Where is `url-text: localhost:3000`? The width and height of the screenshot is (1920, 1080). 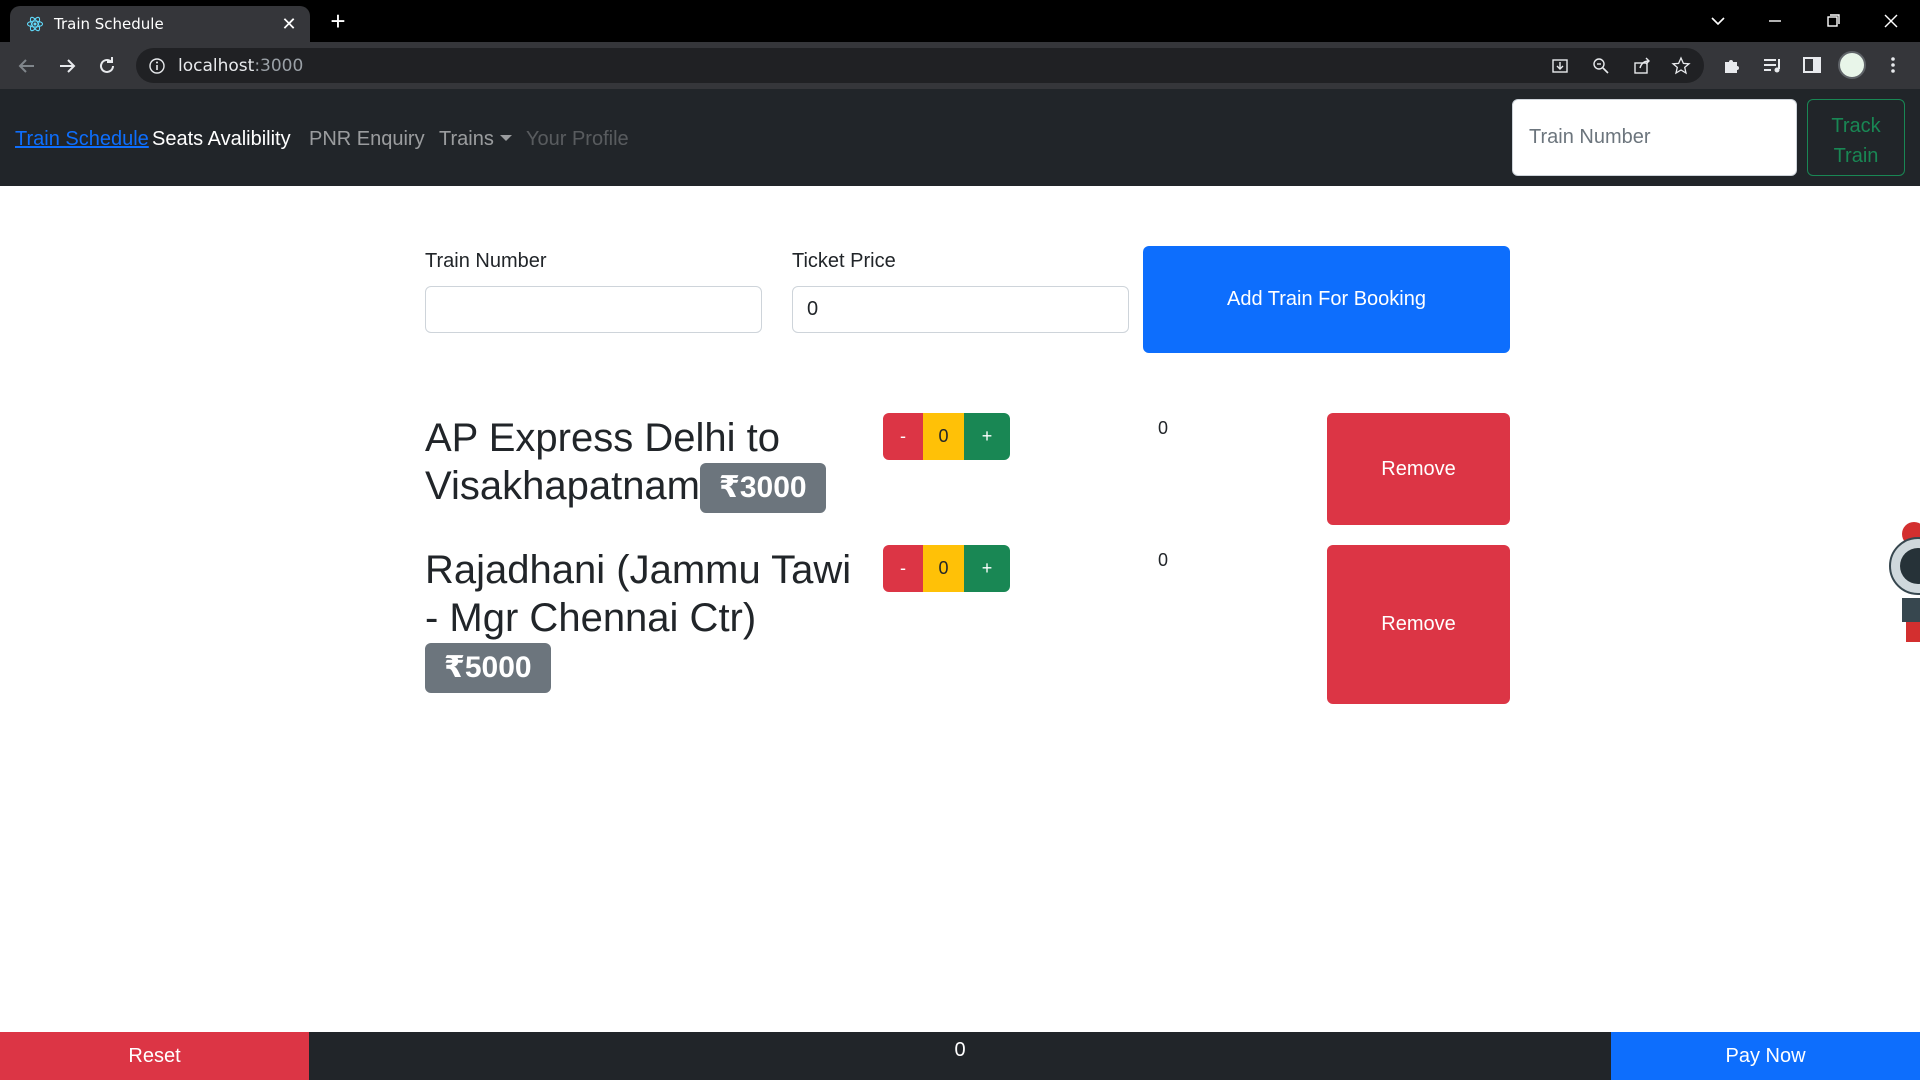 url-text: localhost:3000 is located at coordinates (240, 66).